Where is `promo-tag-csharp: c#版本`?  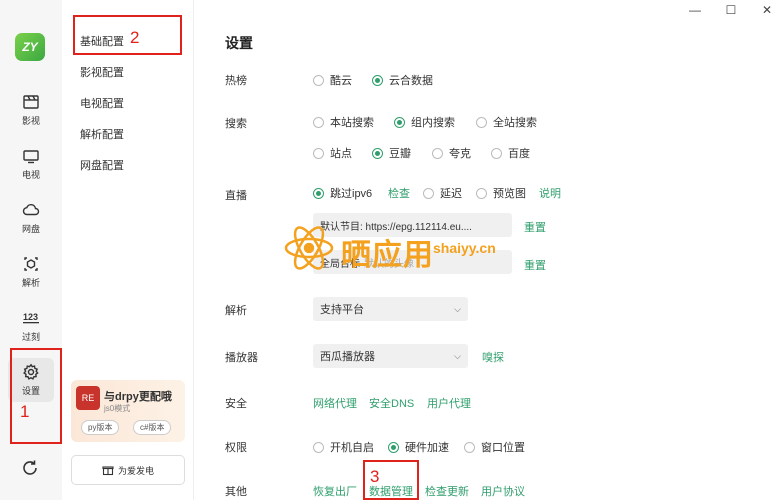
promo-tag-csharp: c#版本 is located at coordinates (152, 427).